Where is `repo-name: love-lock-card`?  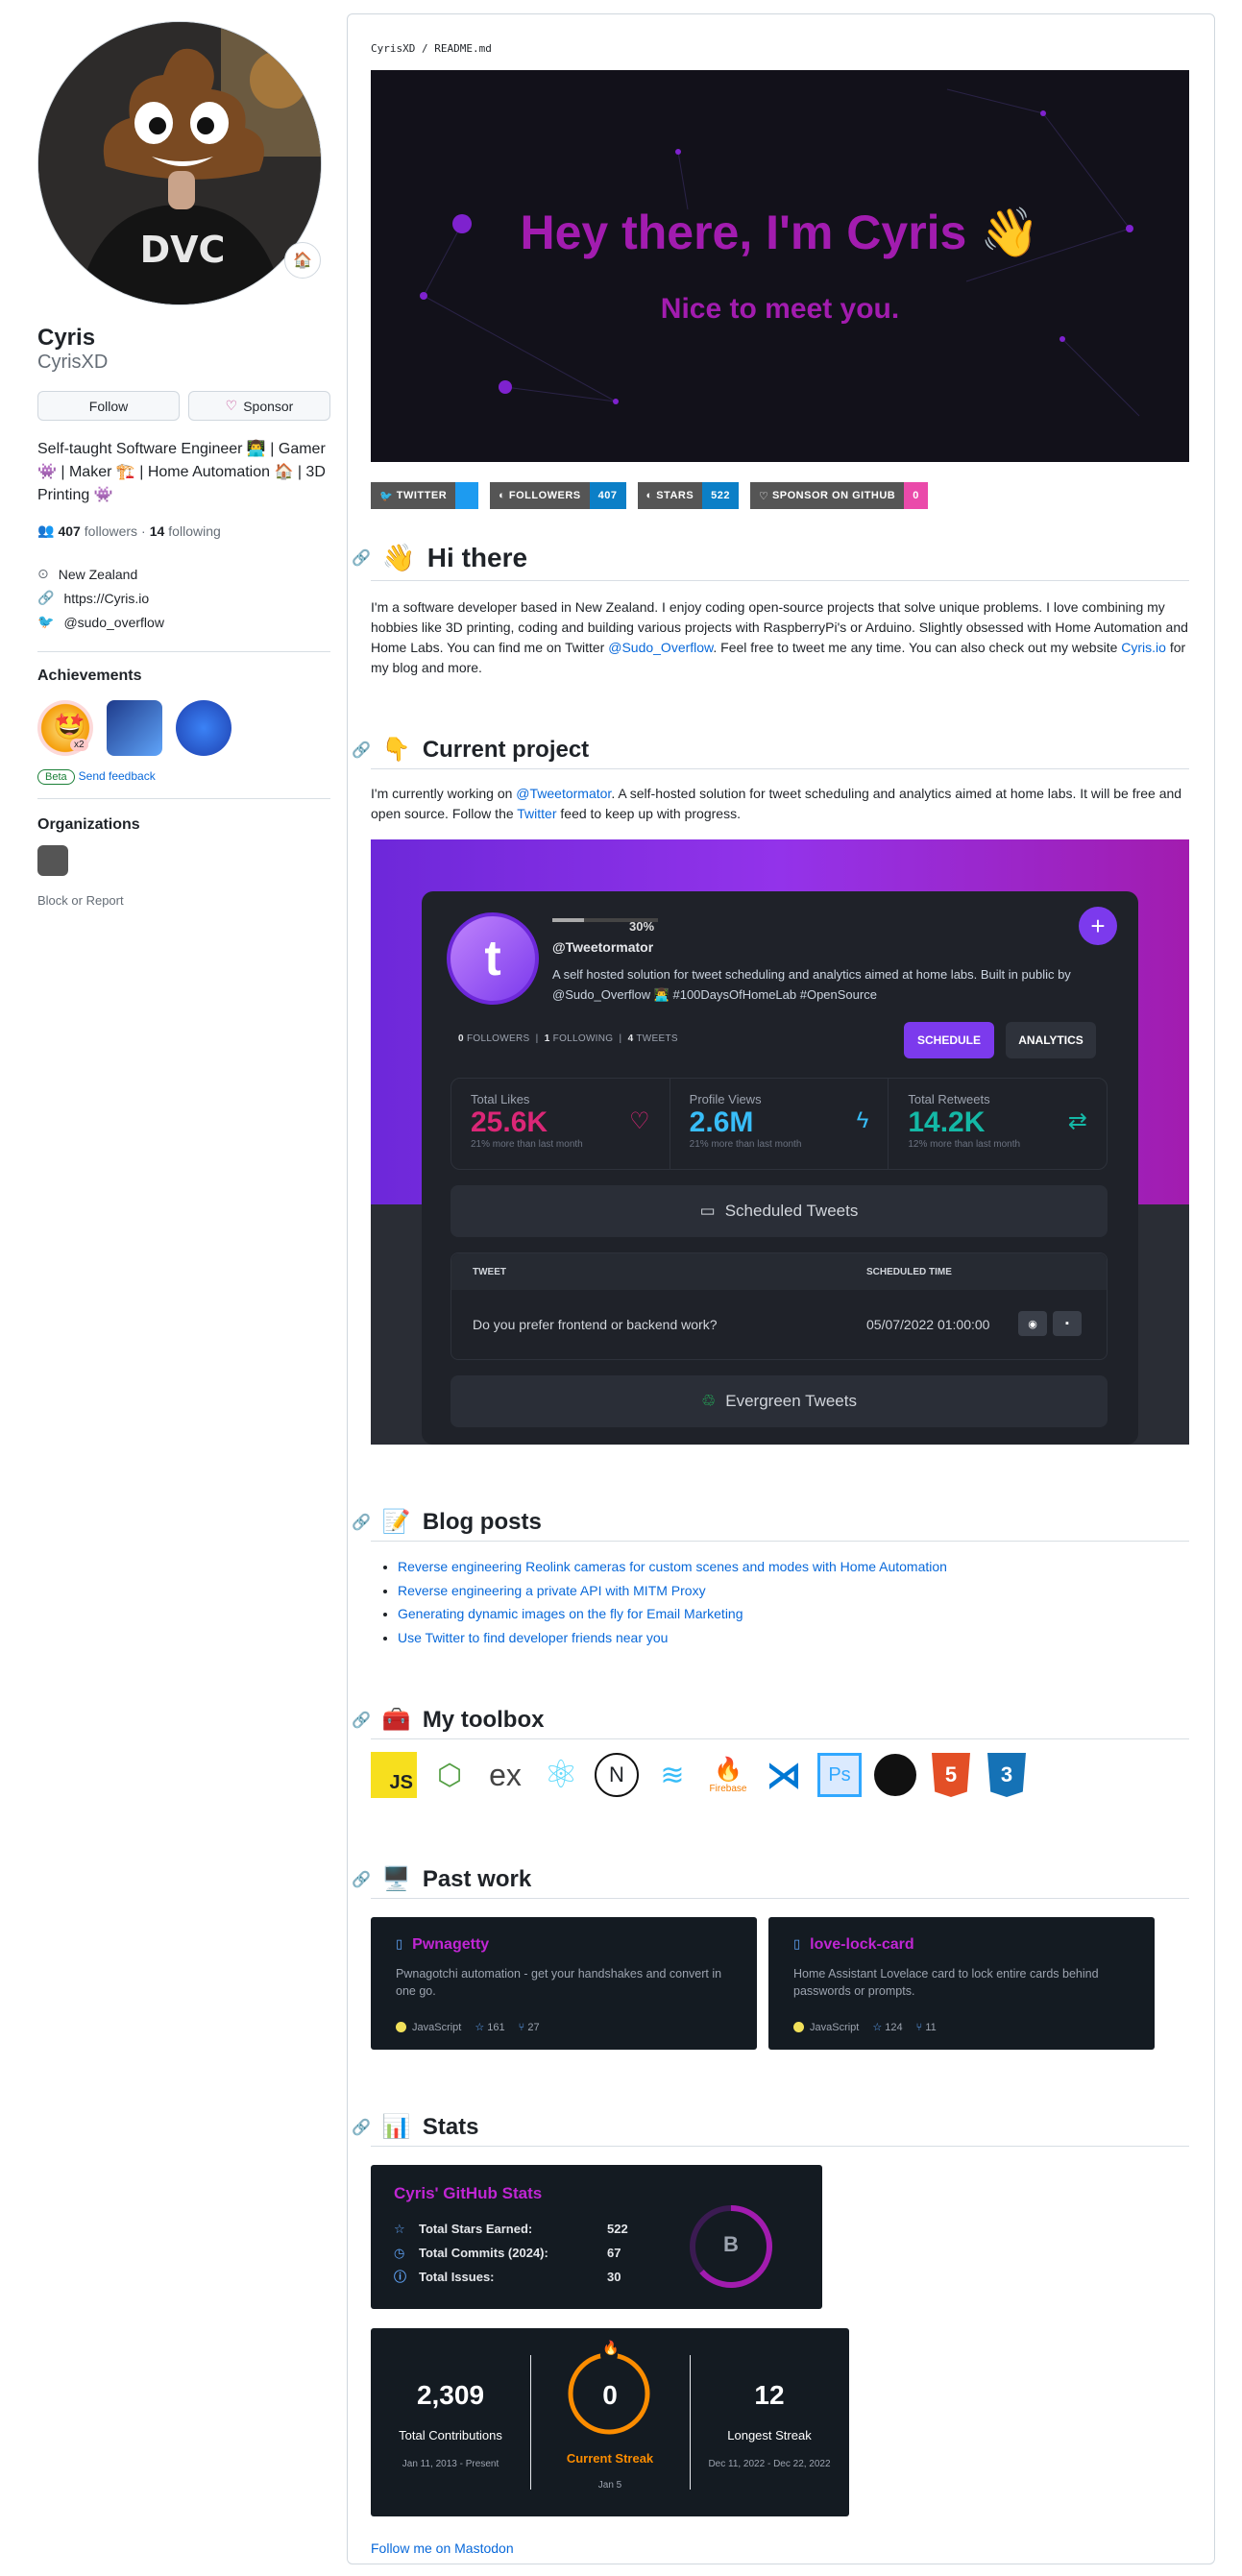
repo-name: love-lock-card is located at coordinates (862, 1944).